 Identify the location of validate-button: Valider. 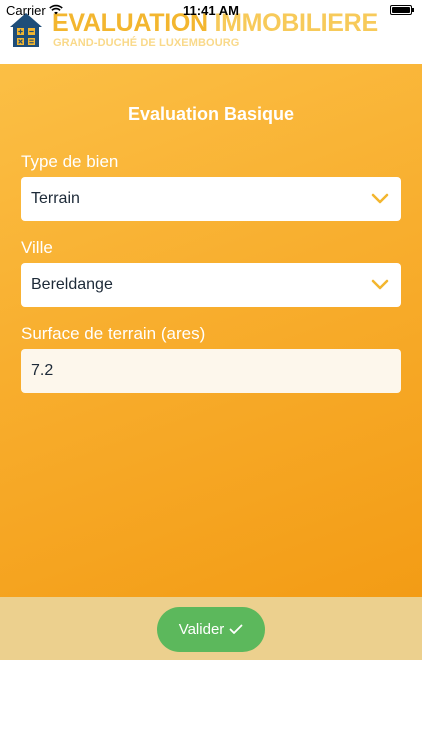
(211, 629).